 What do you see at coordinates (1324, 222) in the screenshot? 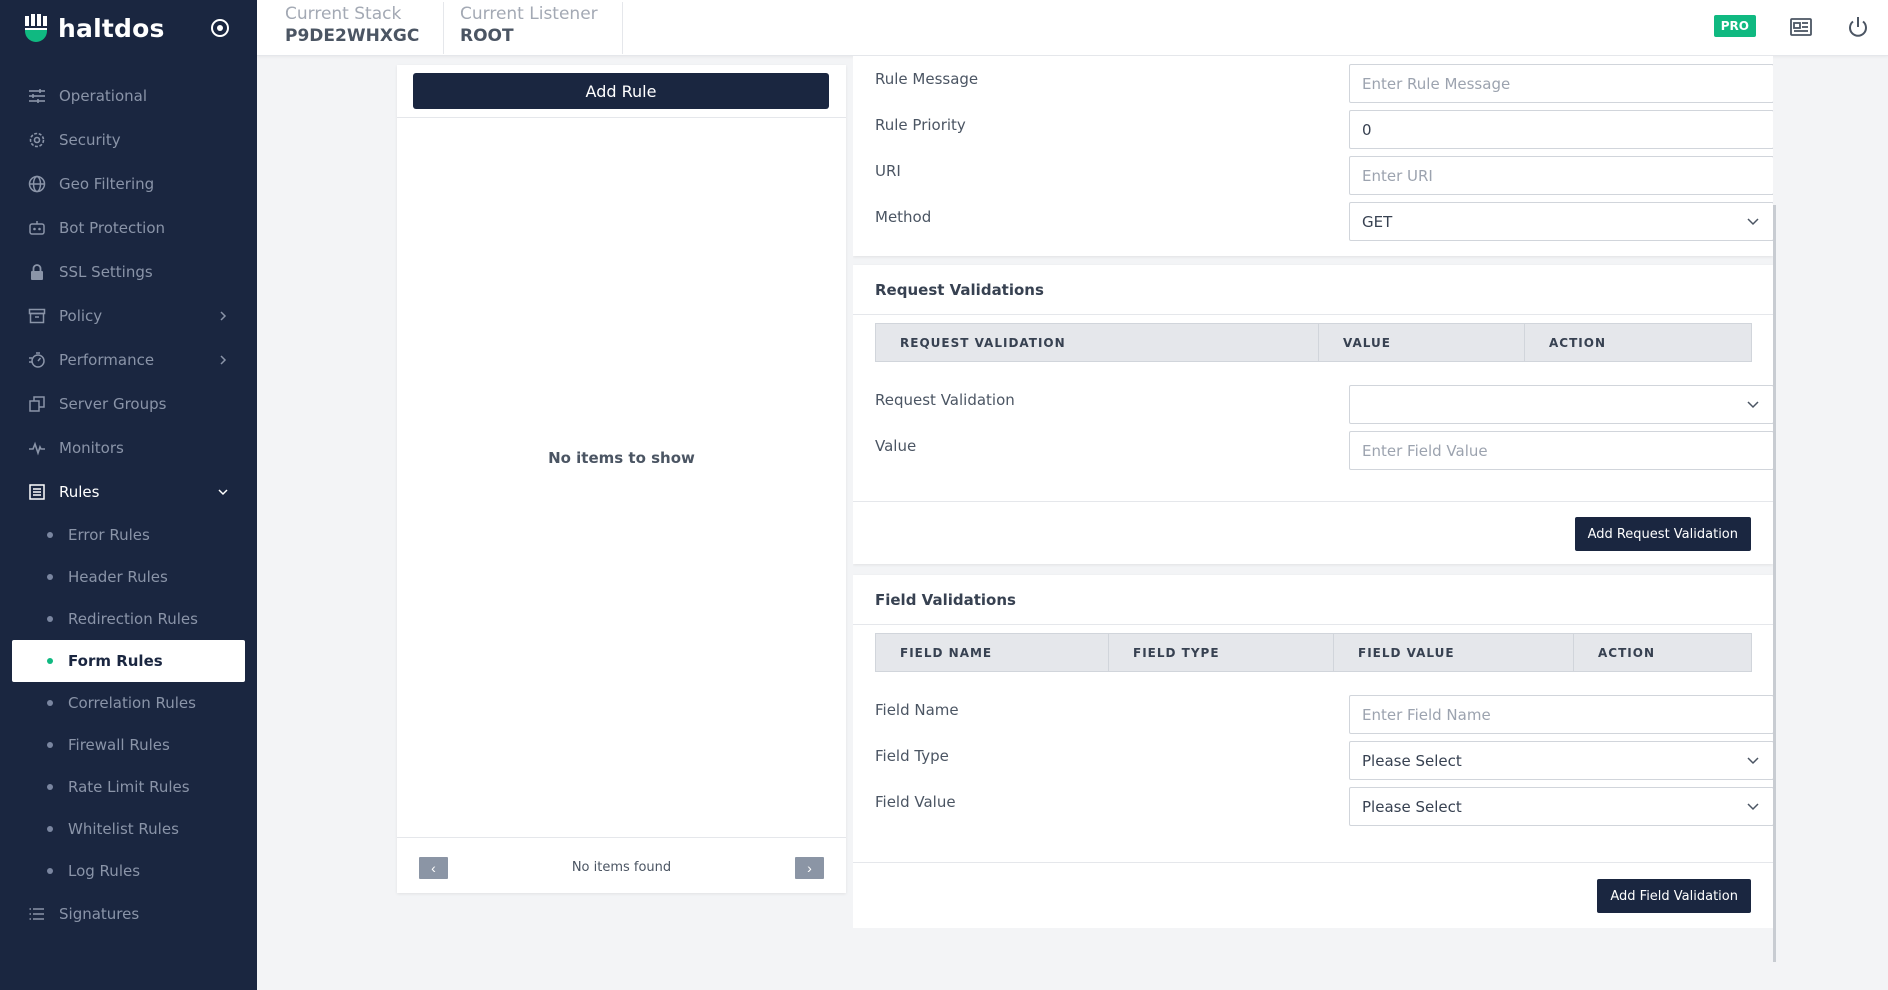
I see `method-row: Method GET` at bounding box center [1324, 222].